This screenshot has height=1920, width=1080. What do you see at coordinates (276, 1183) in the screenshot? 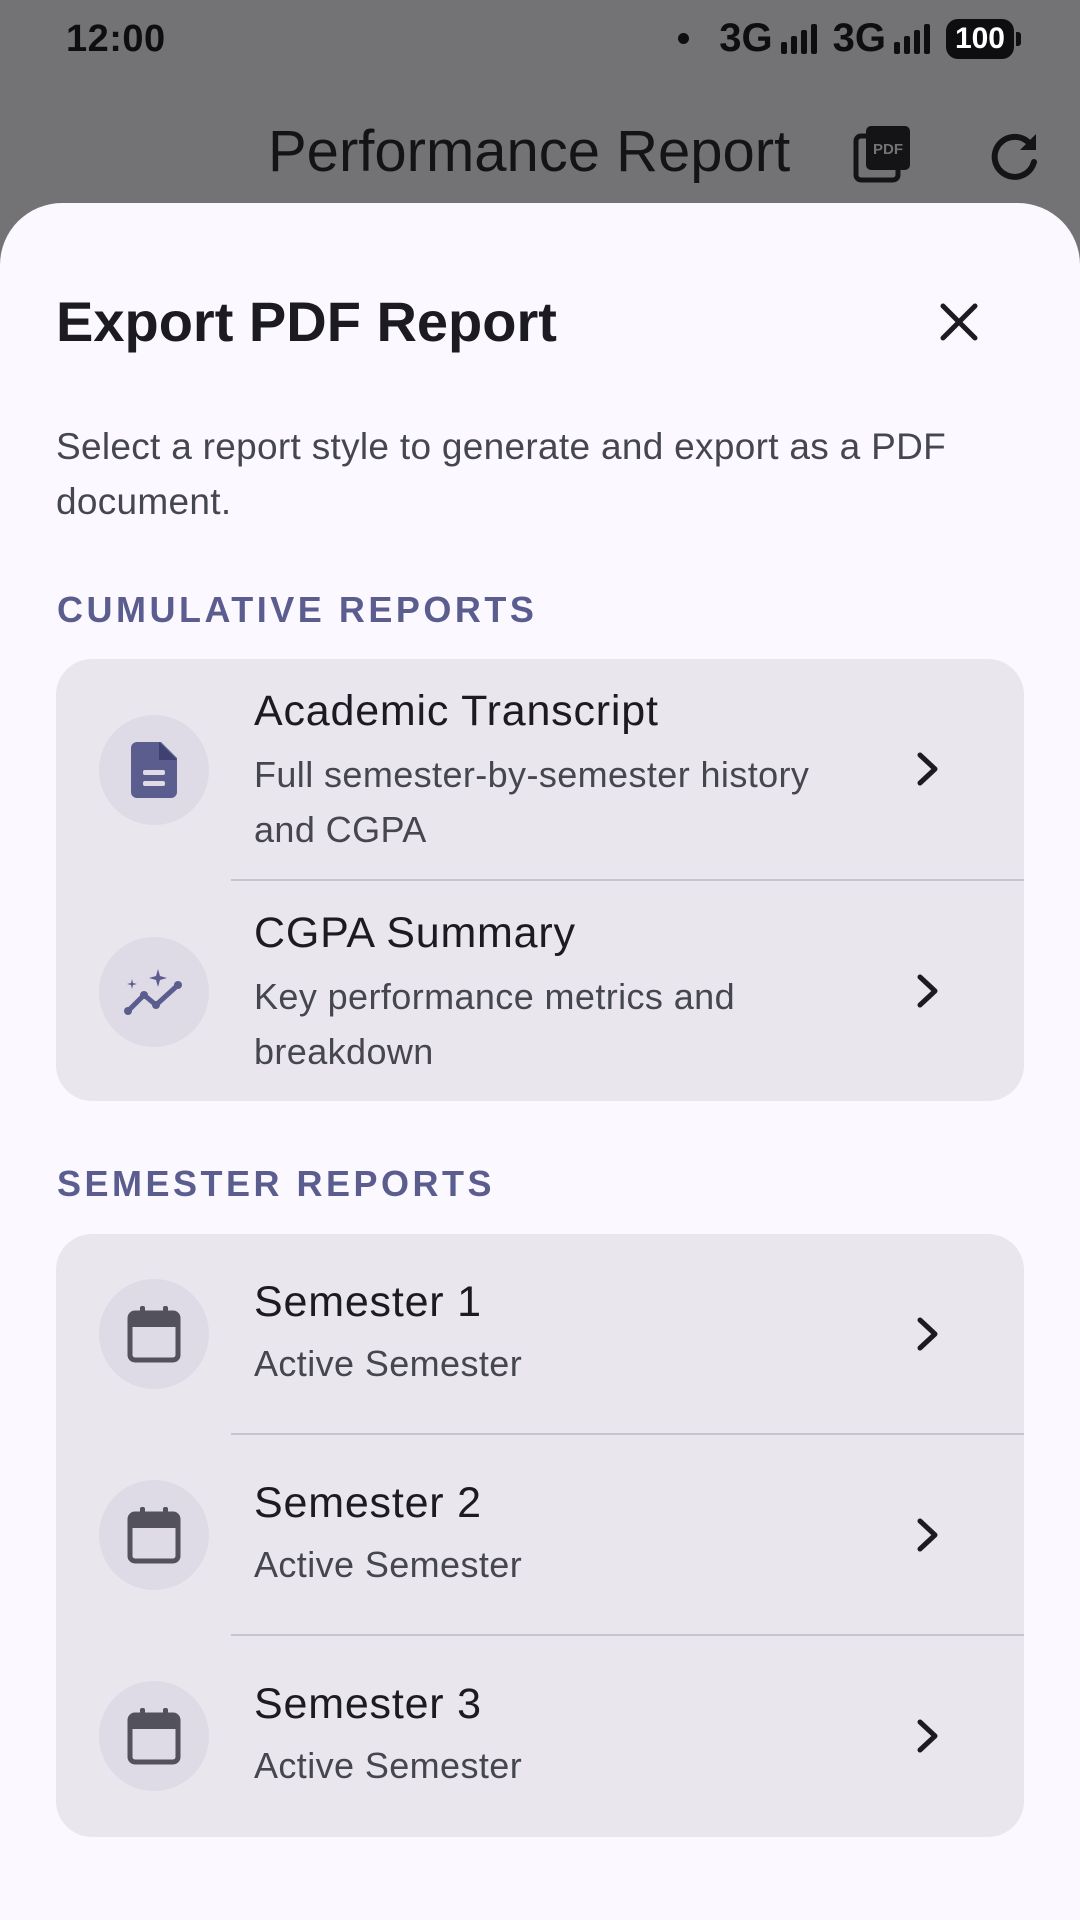
I see `section-label-semester: SEMESTER REPORTS` at bounding box center [276, 1183].